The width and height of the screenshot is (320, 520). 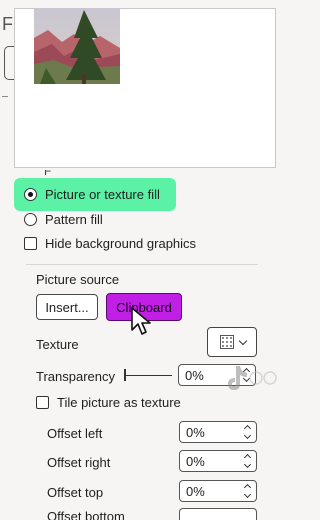 What do you see at coordinates (30, 219) in the screenshot?
I see `radio-pattern` at bounding box center [30, 219].